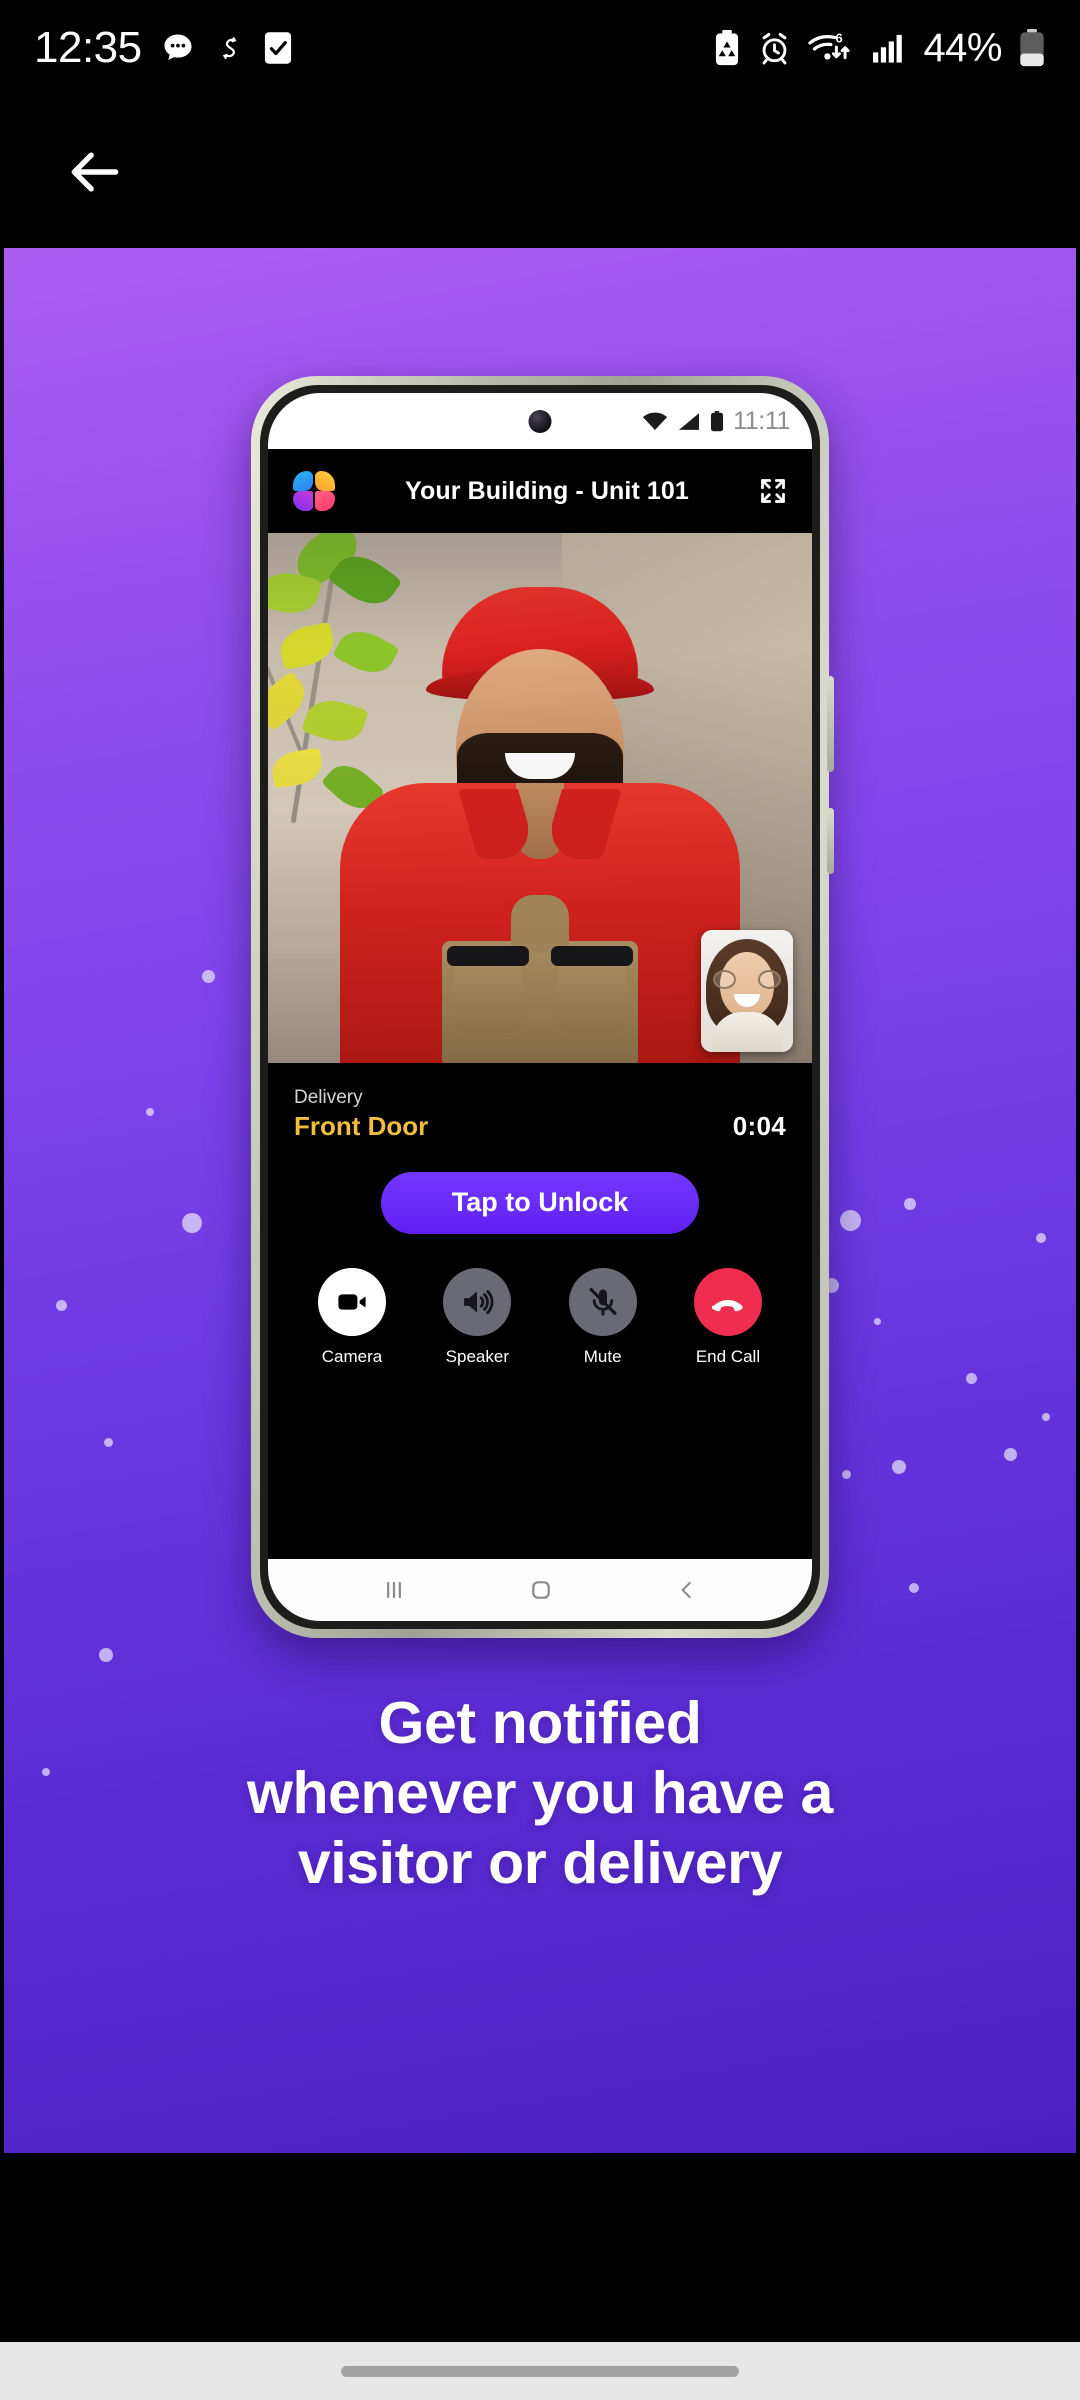 The width and height of the screenshot is (1080, 2400). What do you see at coordinates (1032, 48) in the screenshot?
I see `battery-icon` at bounding box center [1032, 48].